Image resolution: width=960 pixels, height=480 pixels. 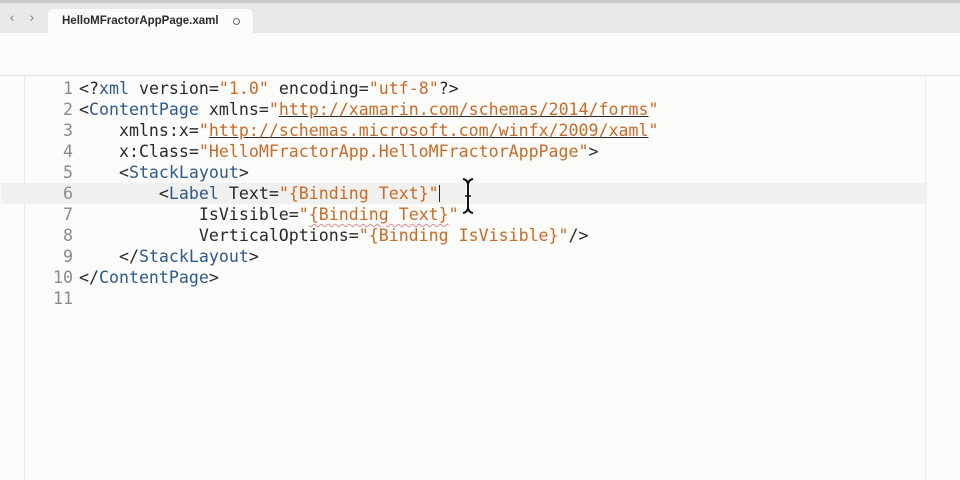 What do you see at coordinates (578, 235) in the screenshot?
I see `code-token: />` at bounding box center [578, 235].